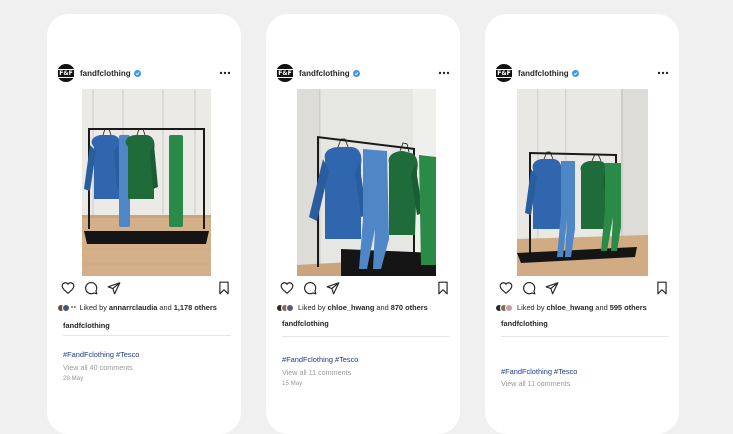 The image size is (733, 434). What do you see at coordinates (409, 307) in the screenshot?
I see `liked-by-count: 870 others` at bounding box center [409, 307].